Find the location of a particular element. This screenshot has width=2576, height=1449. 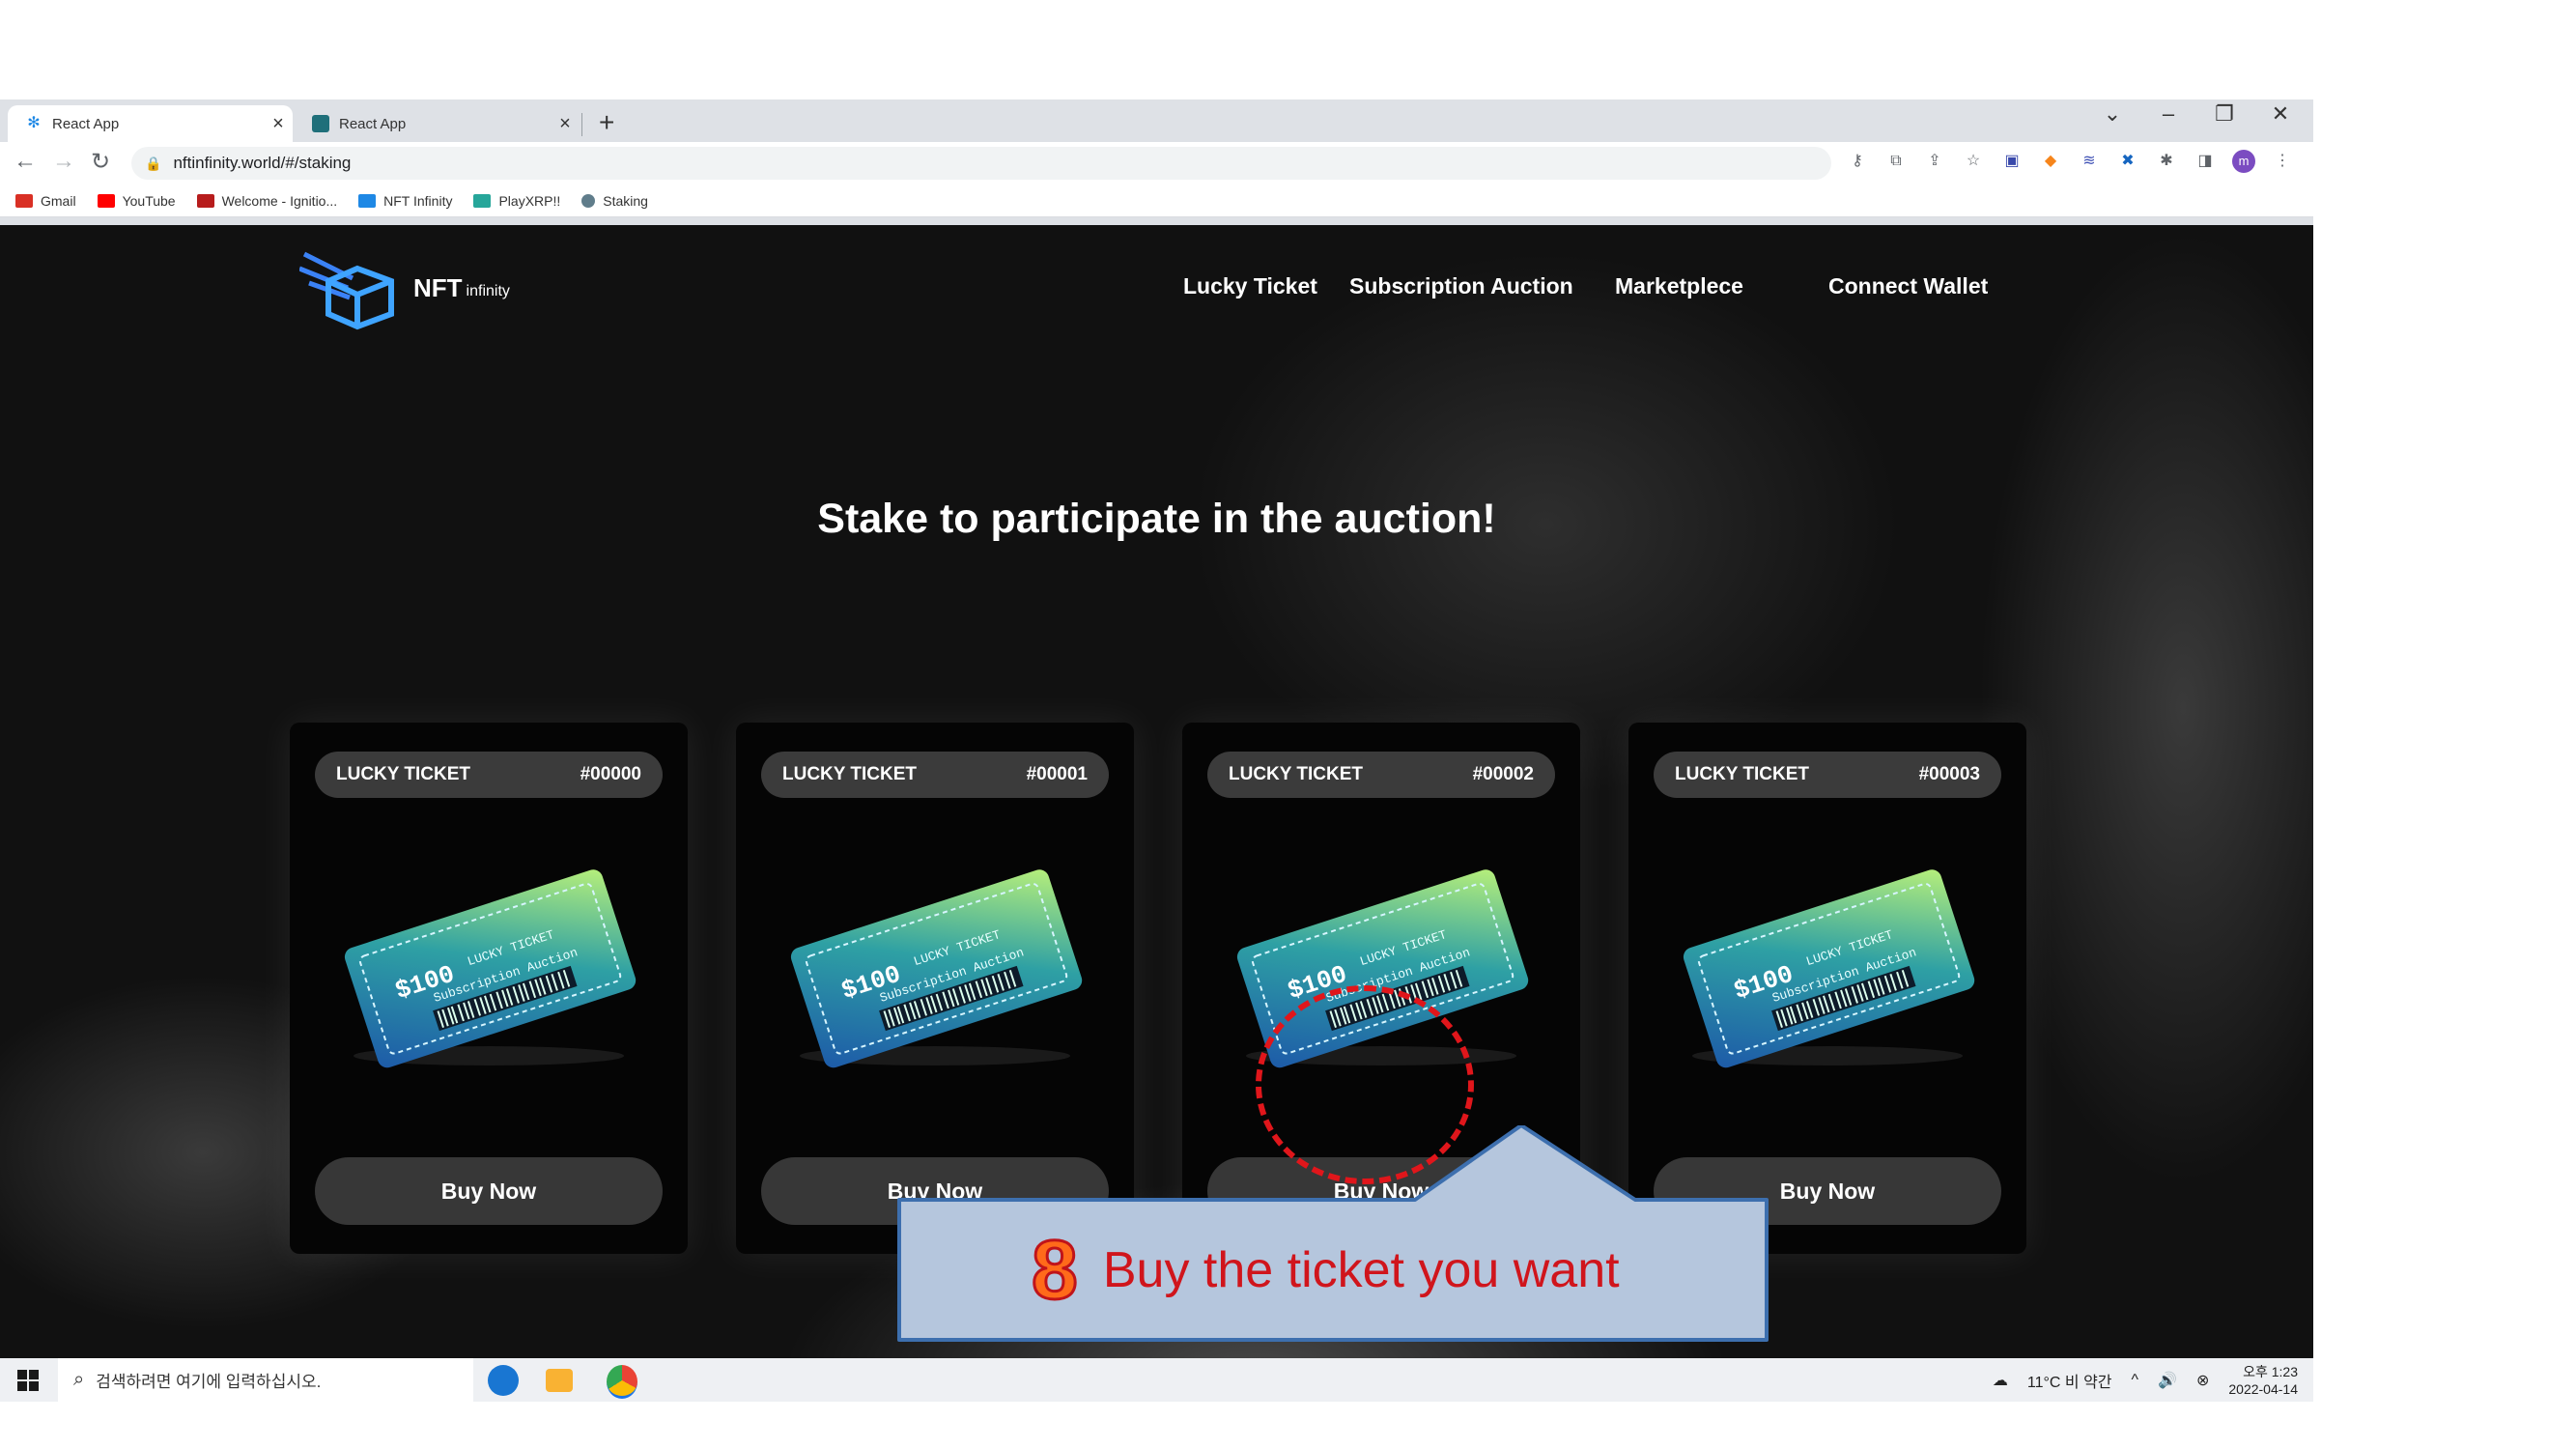

sidepanel-icon: ◨ is located at coordinates (2205, 161).